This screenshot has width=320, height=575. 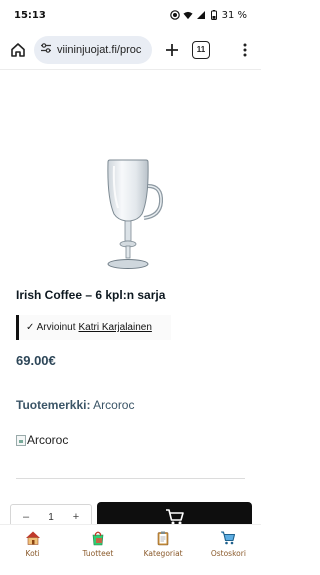 I want to click on nav-label-tuotteet: Tuotteet, so click(x=98, y=553).